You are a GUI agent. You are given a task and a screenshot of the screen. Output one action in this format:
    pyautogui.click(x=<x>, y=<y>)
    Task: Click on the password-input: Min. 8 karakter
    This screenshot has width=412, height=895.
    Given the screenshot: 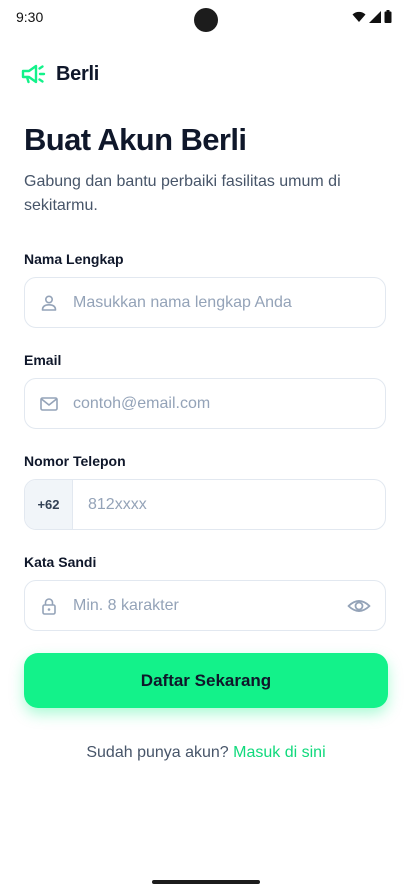 What is the action you would take?
    pyautogui.click(x=205, y=605)
    